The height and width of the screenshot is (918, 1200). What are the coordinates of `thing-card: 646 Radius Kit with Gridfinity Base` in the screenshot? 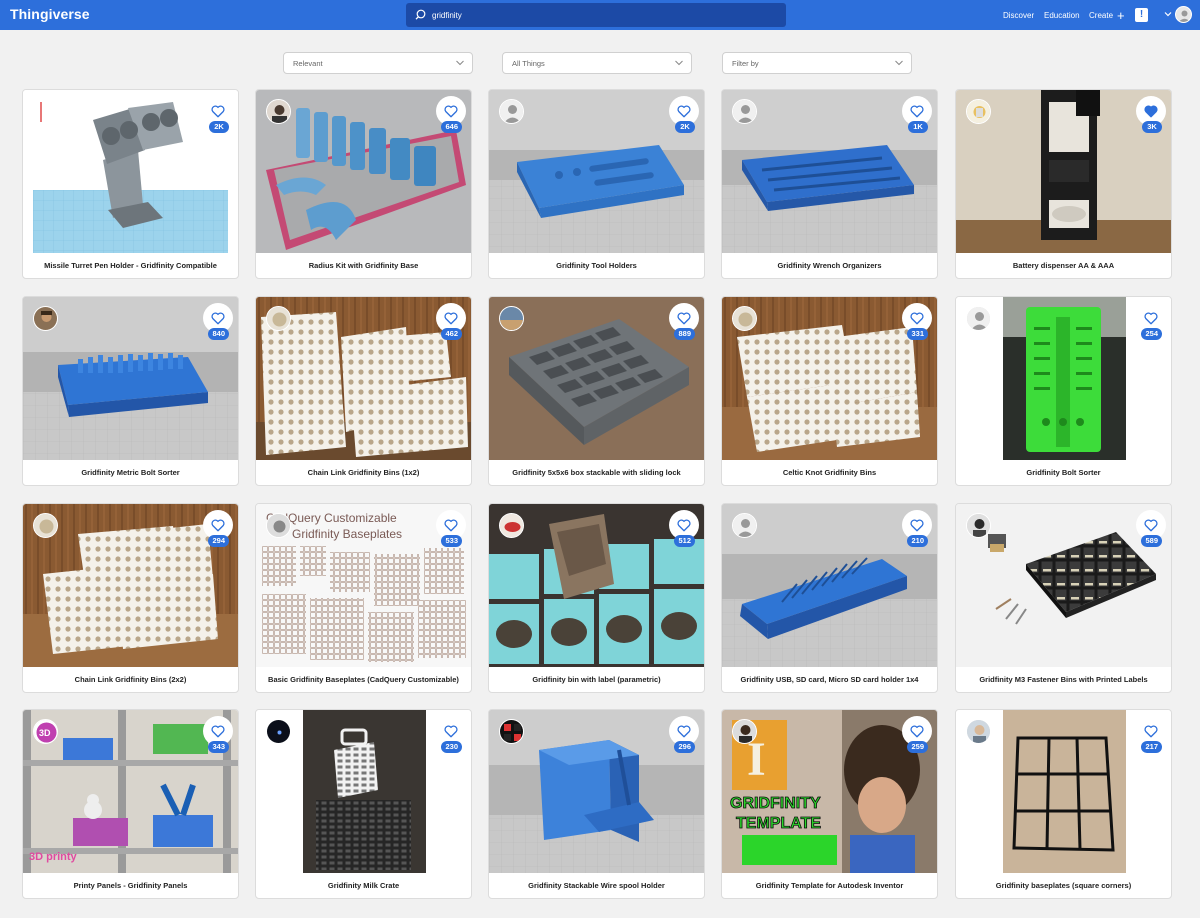 It's located at (363, 184).